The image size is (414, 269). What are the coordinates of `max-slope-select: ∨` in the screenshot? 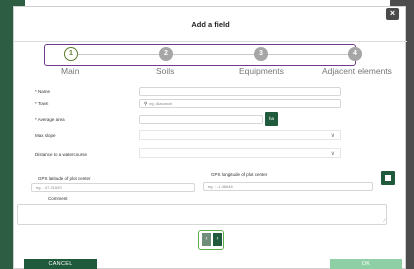 It's located at (240, 135).